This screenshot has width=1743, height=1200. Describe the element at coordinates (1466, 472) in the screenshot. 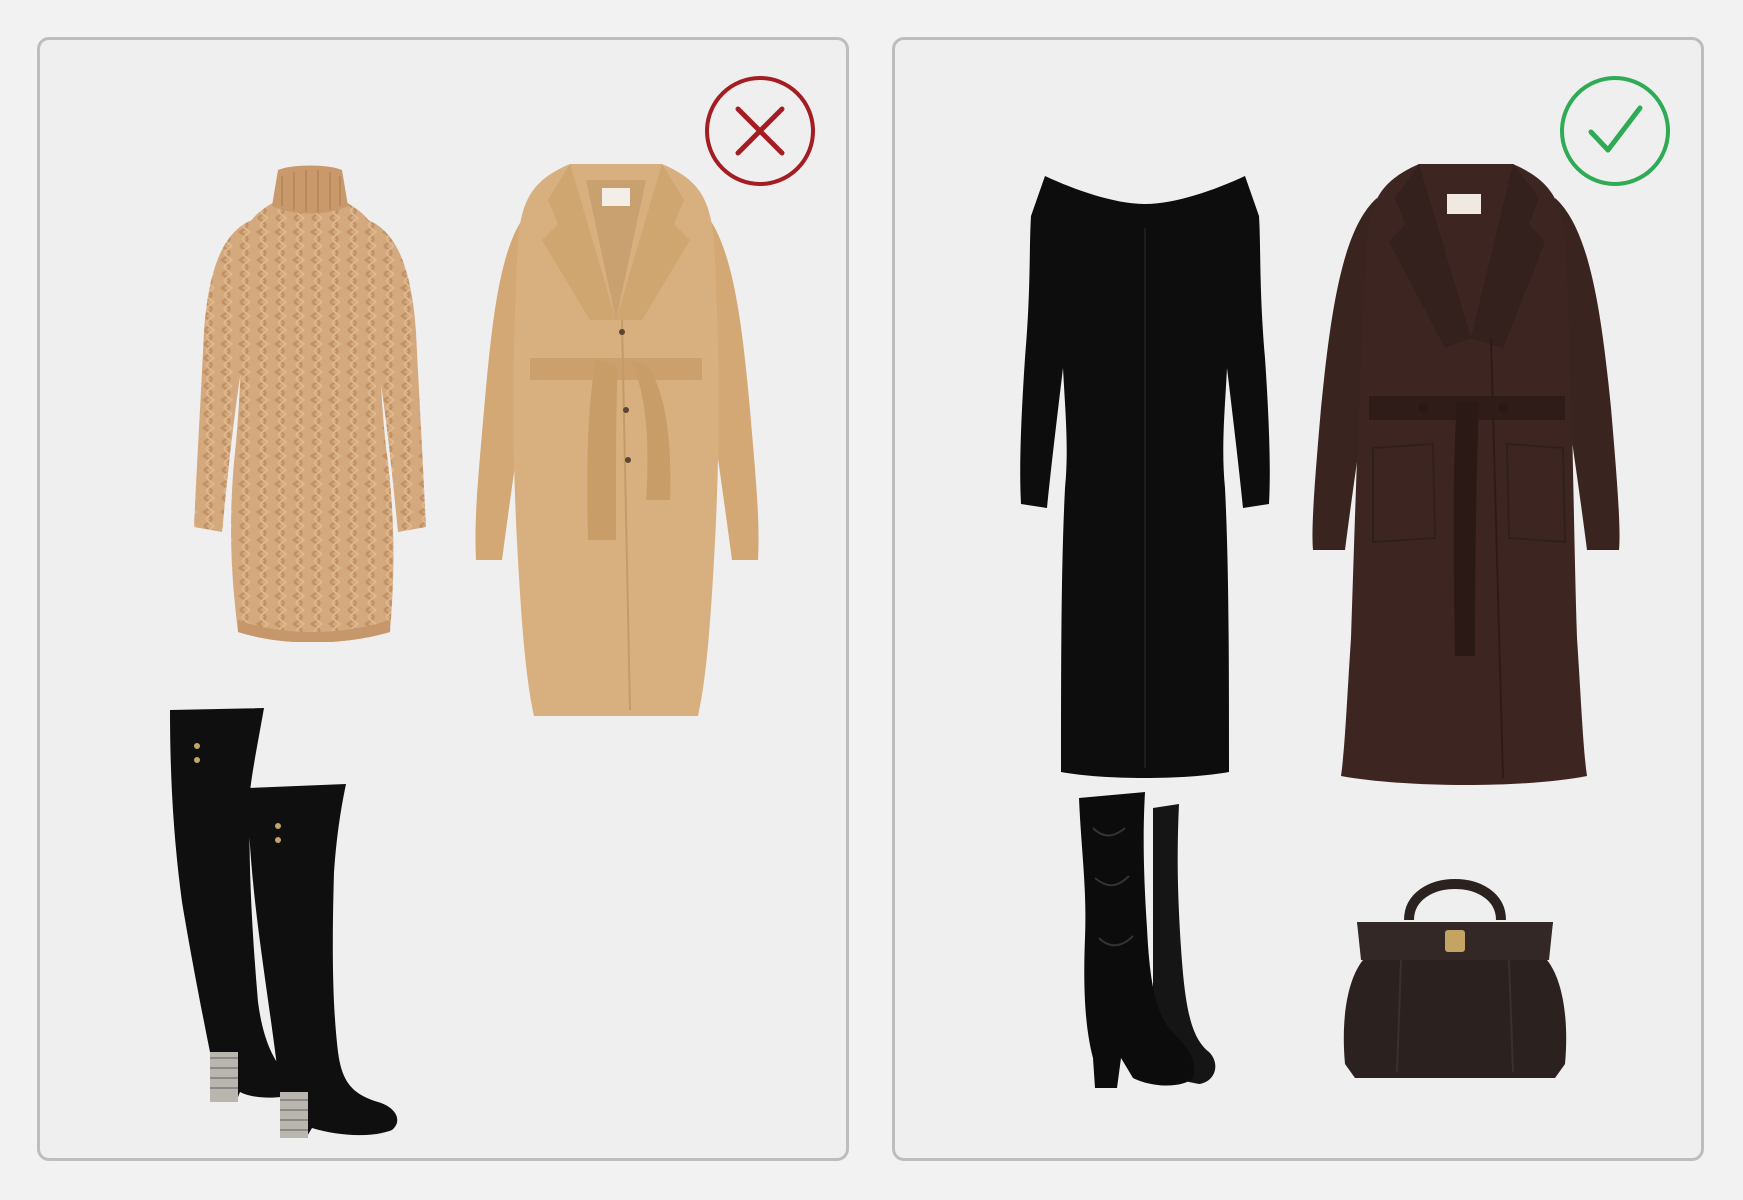

I see `brown-belted-wrap-coat` at that location.